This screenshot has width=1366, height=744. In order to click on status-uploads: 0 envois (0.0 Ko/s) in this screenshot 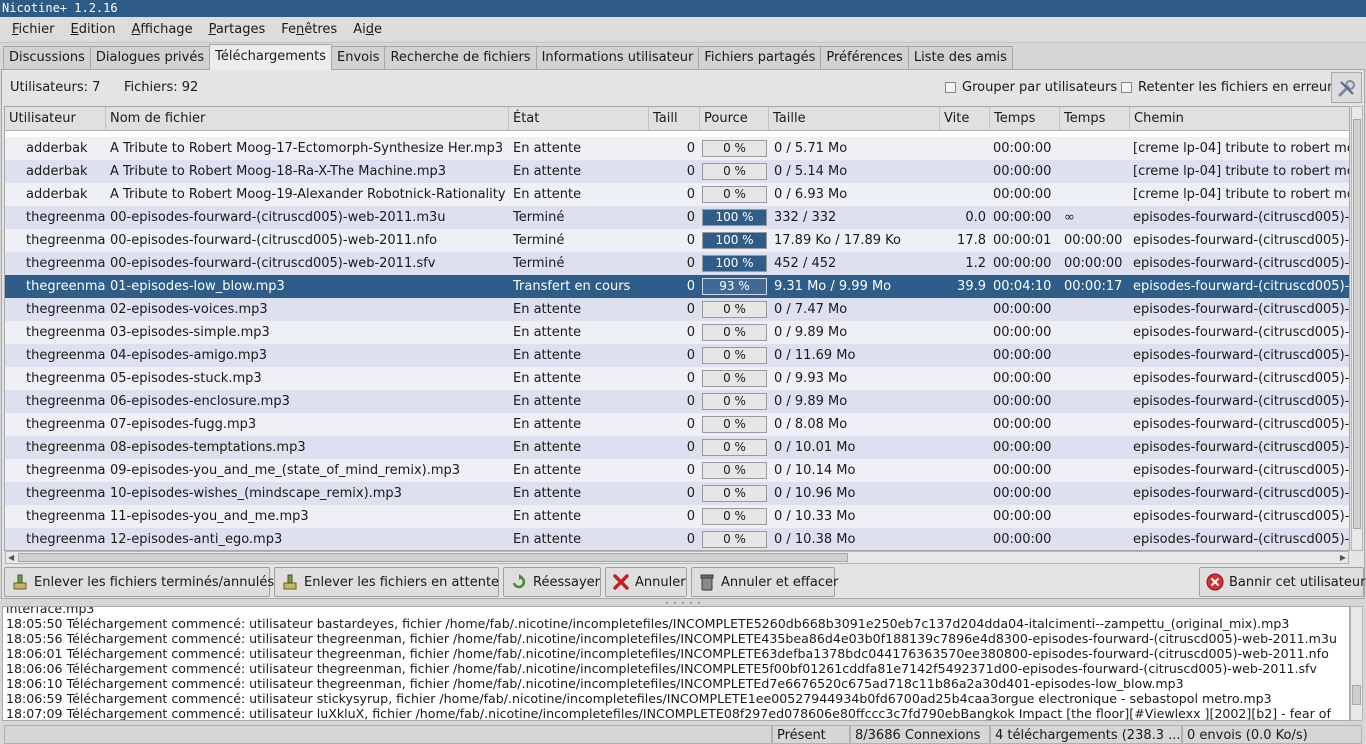, I will do `click(1272, 734)`.